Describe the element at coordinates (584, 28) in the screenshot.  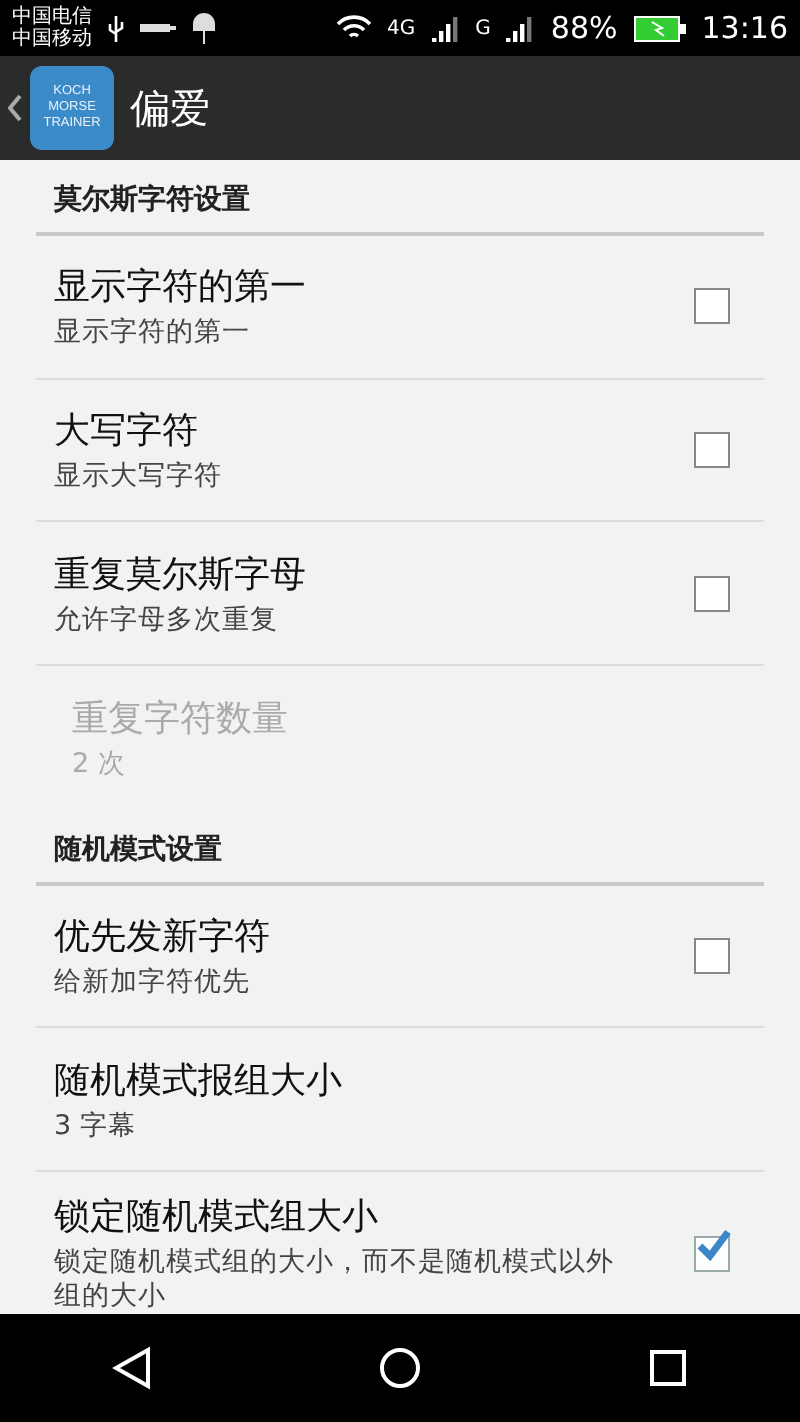
I see `battery-percent: 88%` at that location.